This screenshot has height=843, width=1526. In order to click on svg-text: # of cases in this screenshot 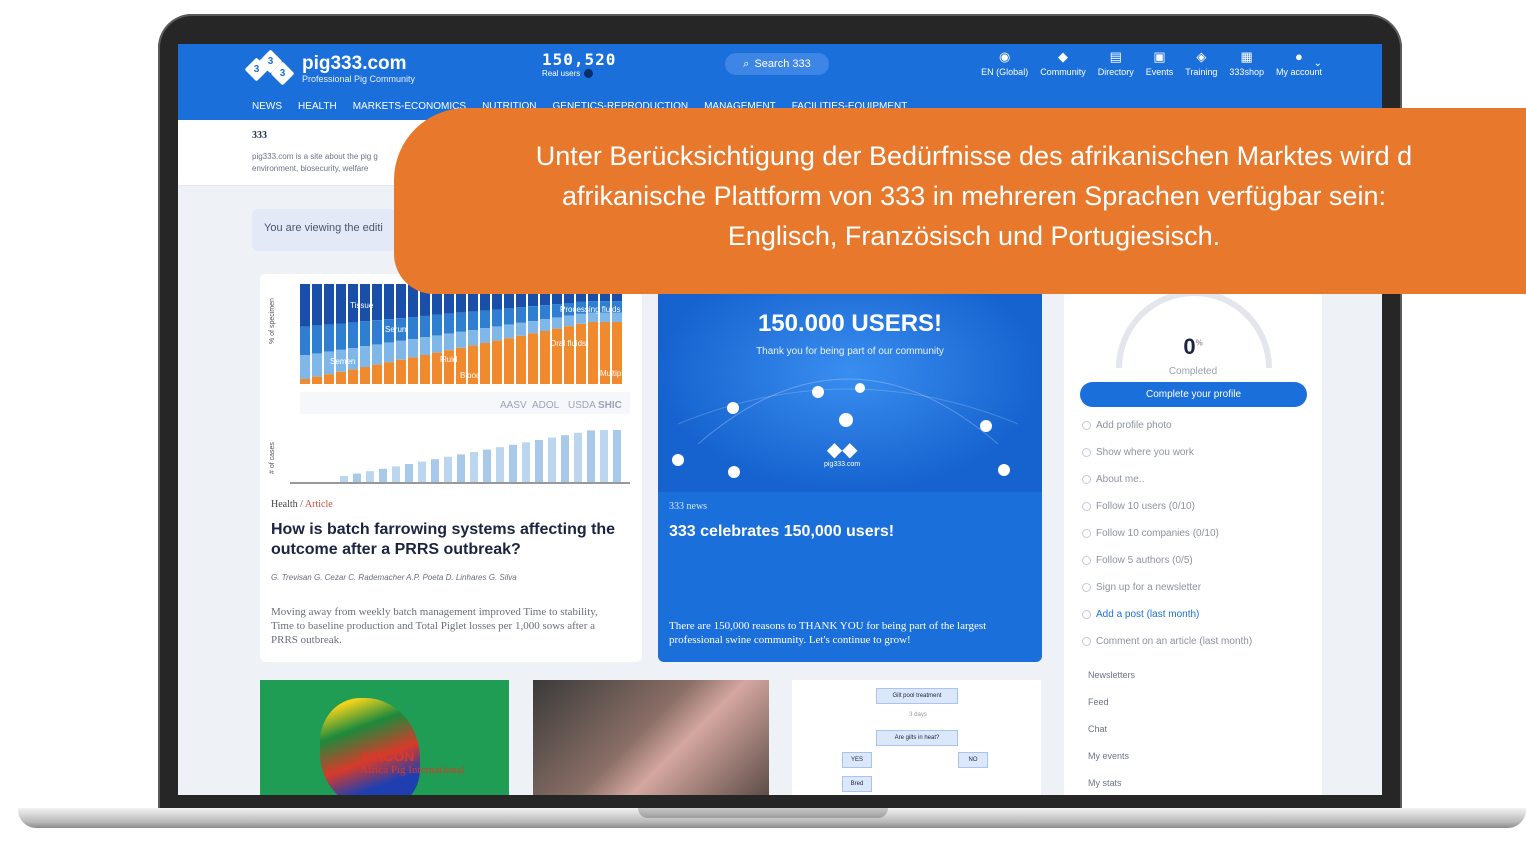, I will do `click(272, 458)`.